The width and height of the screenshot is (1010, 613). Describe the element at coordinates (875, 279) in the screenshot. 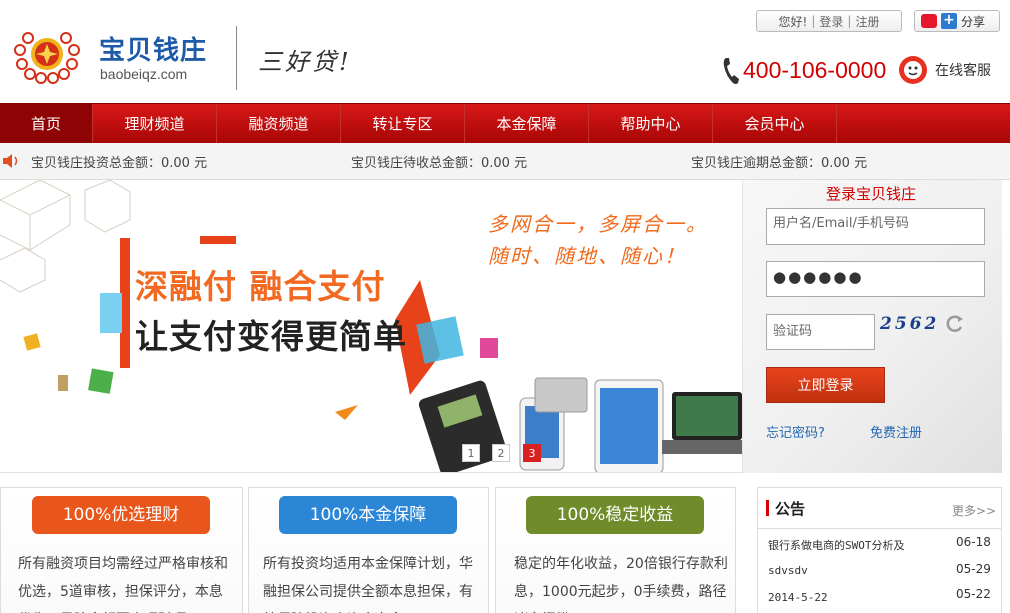

I see `password-input: ●●●●●●` at that location.